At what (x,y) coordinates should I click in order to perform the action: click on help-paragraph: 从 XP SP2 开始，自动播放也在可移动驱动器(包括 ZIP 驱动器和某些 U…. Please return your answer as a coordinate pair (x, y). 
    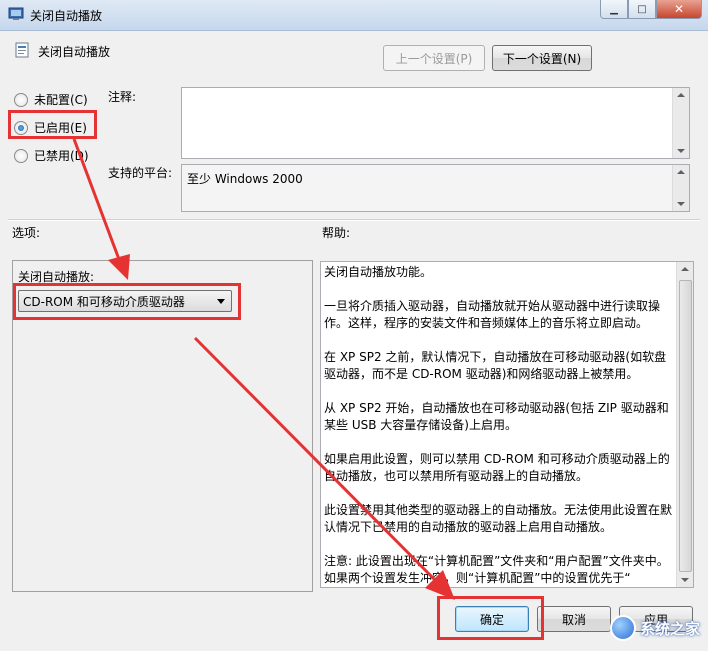
    Looking at the image, I should click on (496, 416).